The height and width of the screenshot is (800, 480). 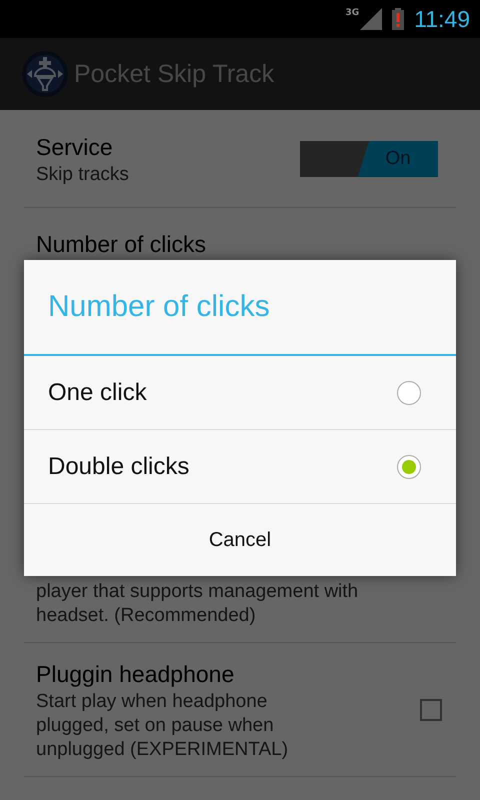 What do you see at coordinates (431, 709) in the screenshot?
I see `checkbox` at bounding box center [431, 709].